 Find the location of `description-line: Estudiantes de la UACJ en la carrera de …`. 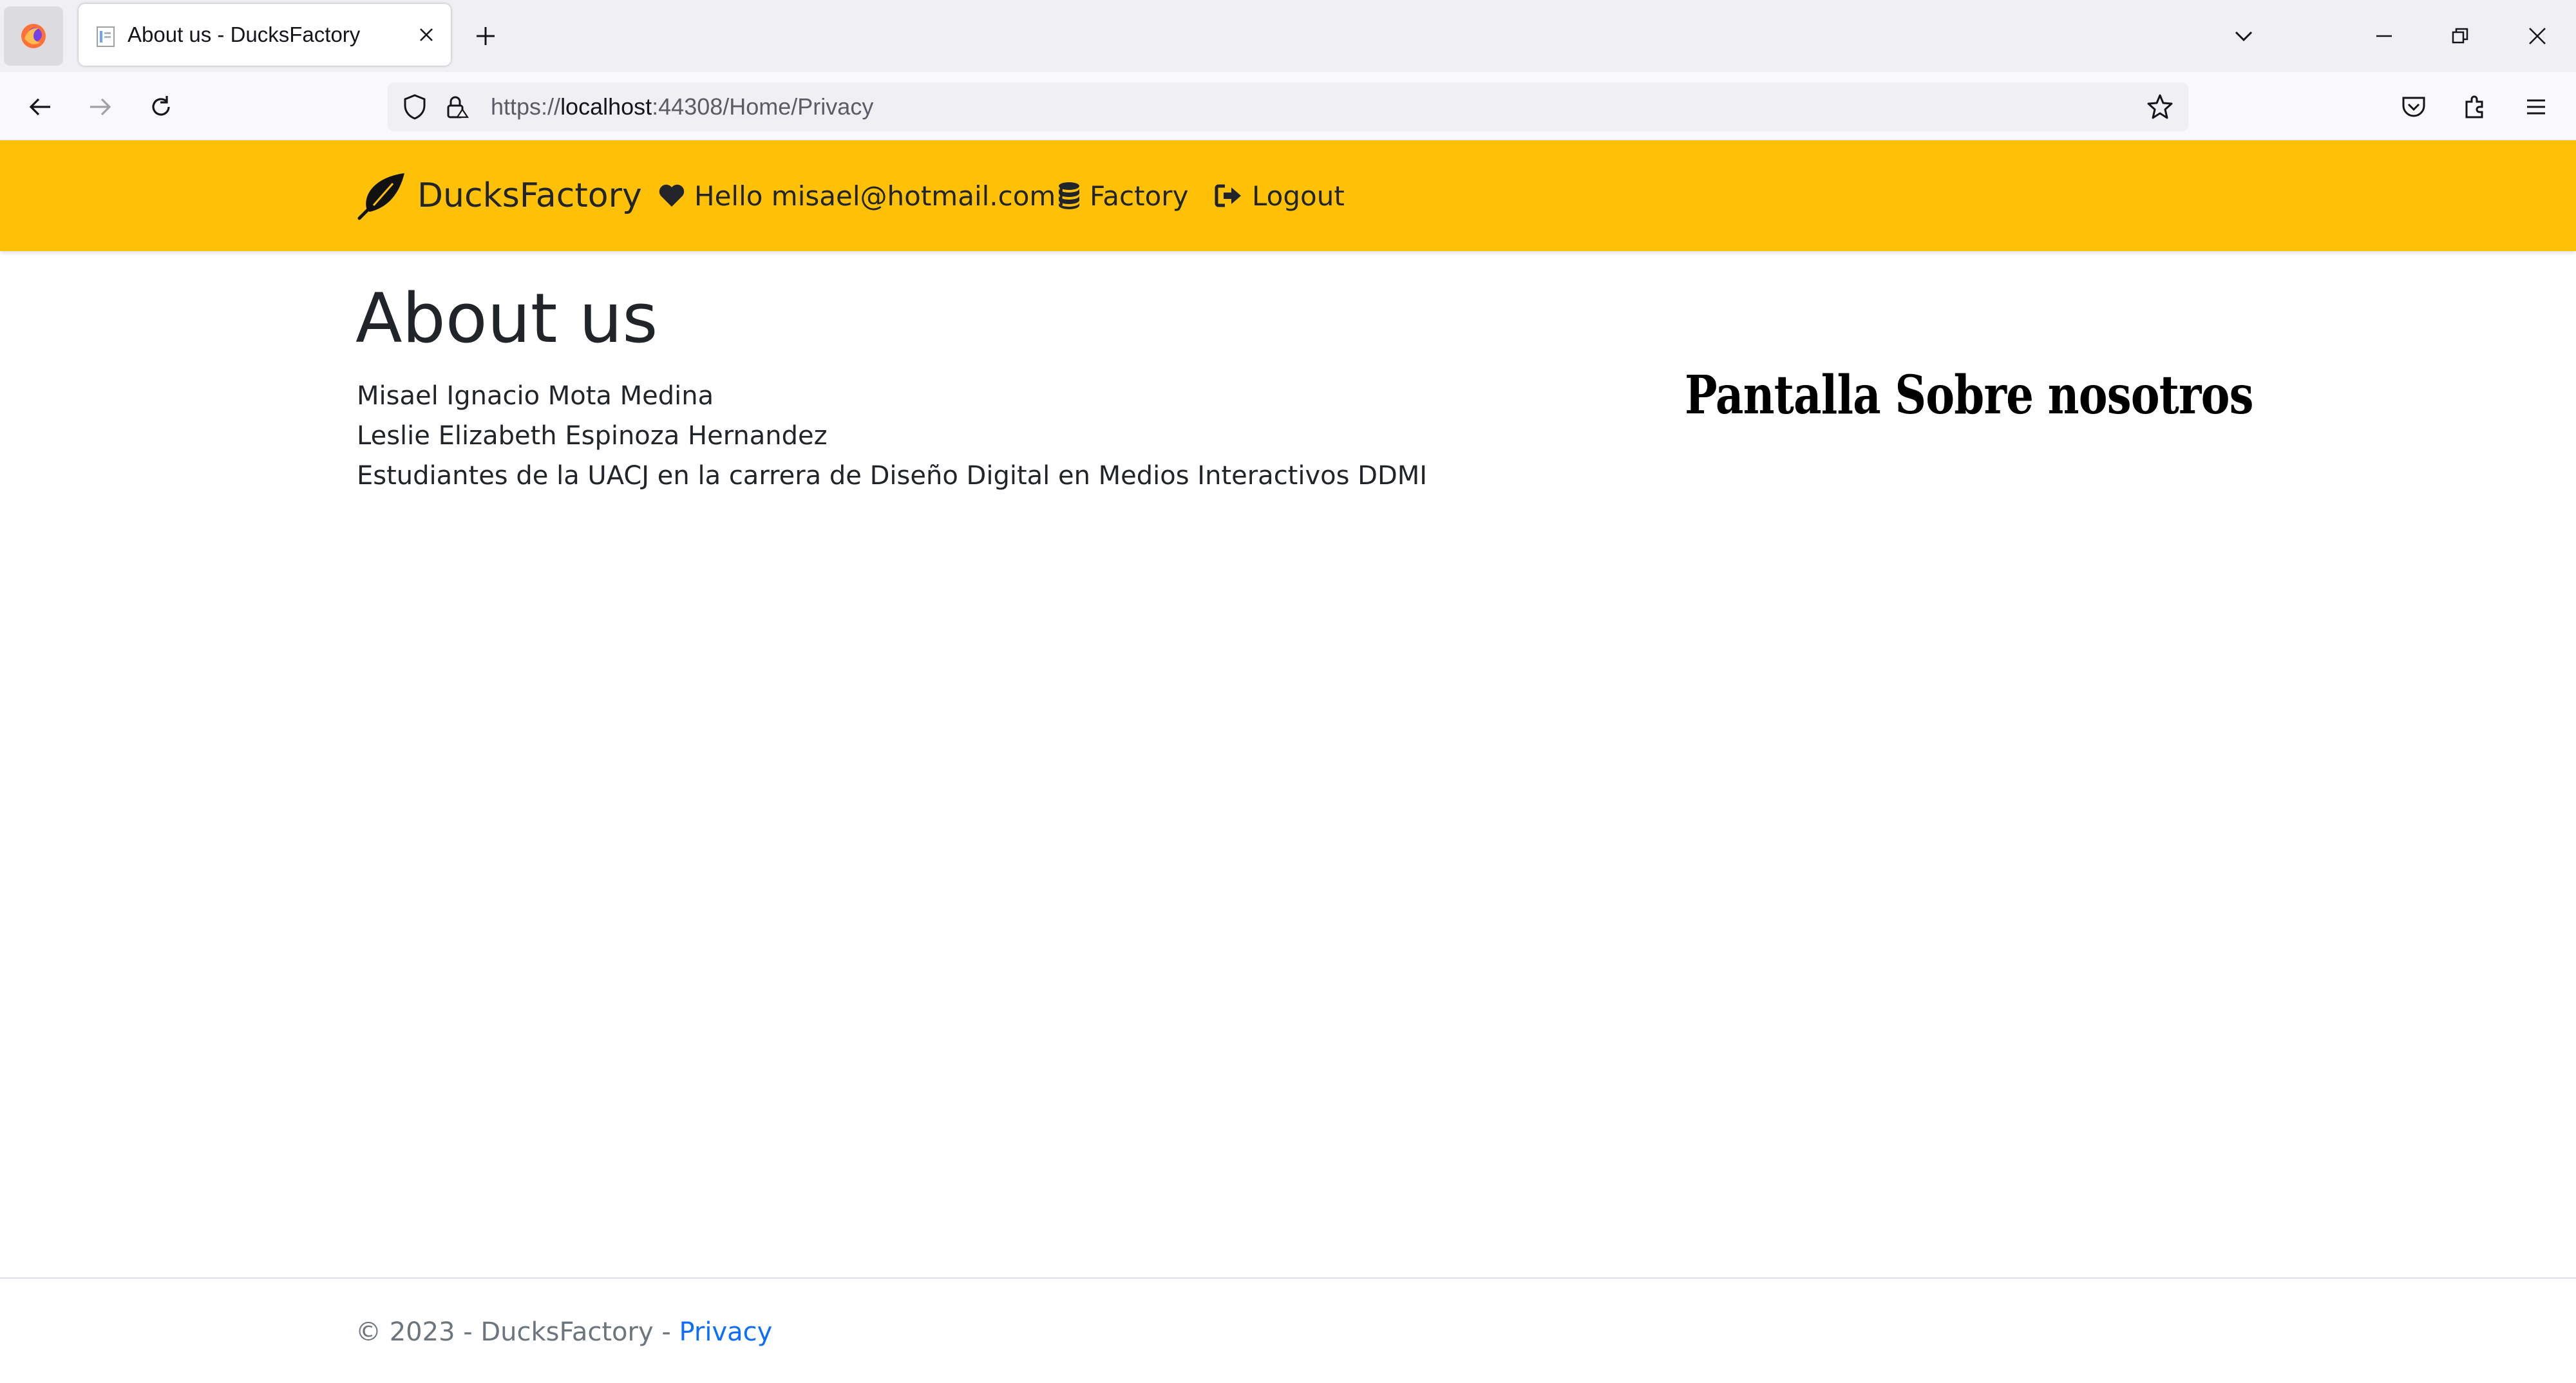

description-line: Estudiantes de la UACJ en la carrera de … is located at coordinates (892, 476).